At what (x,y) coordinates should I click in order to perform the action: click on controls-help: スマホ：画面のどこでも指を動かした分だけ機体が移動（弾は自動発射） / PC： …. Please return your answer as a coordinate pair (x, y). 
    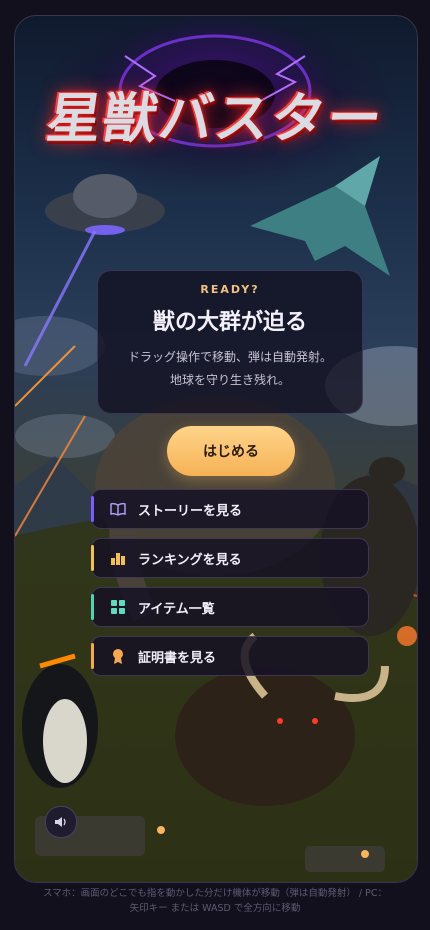
    Looking at the image, I should click on (215, 901).